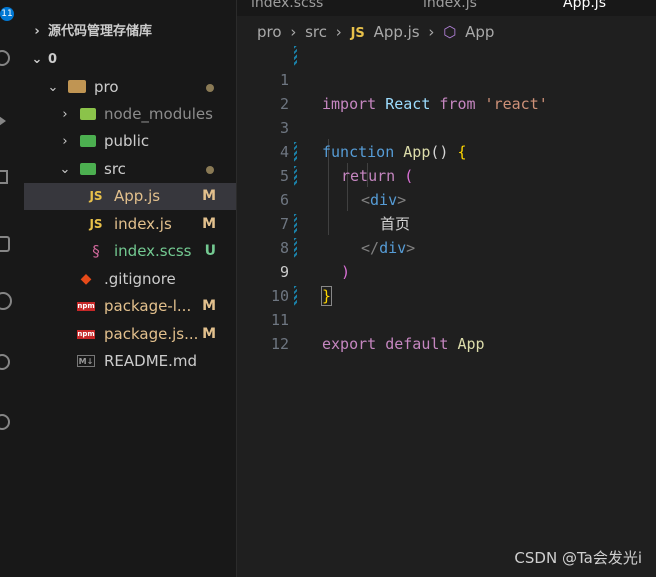 The height and width of the screenshot is (577, 656). I want to click on tree-item-package-lock: npm package-l... M, so click(130, 306).